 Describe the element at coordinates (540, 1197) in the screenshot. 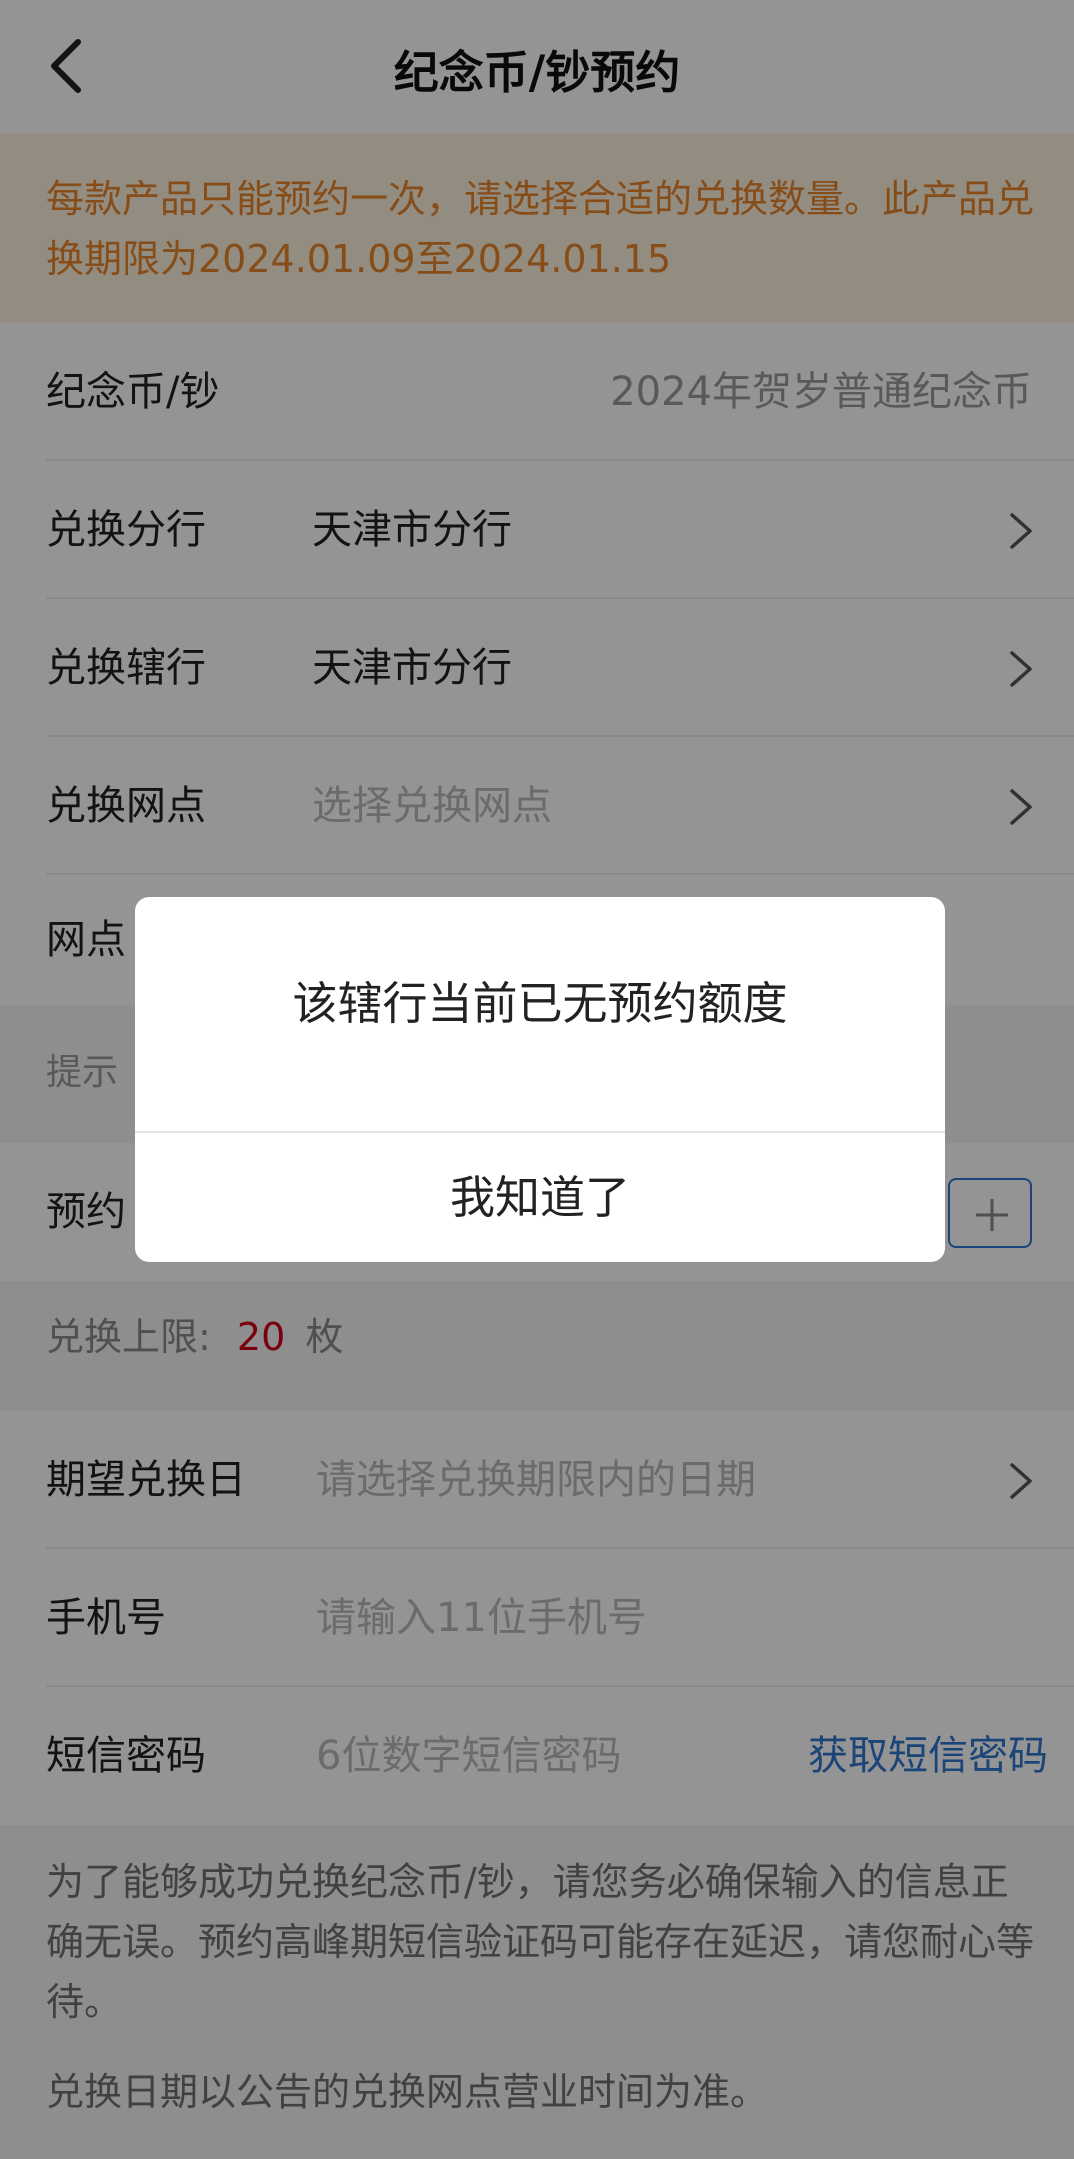

I see `dialog-confirm-button: 我知道了` at that location.